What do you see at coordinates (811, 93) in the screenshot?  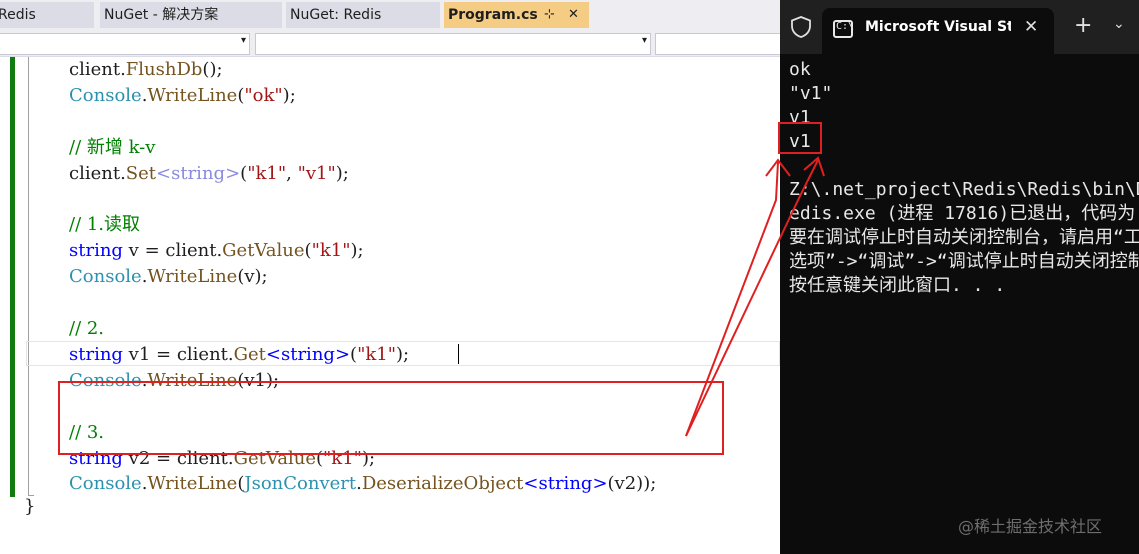 I see `console-line: "v1"` at bounding box center [811, 93].